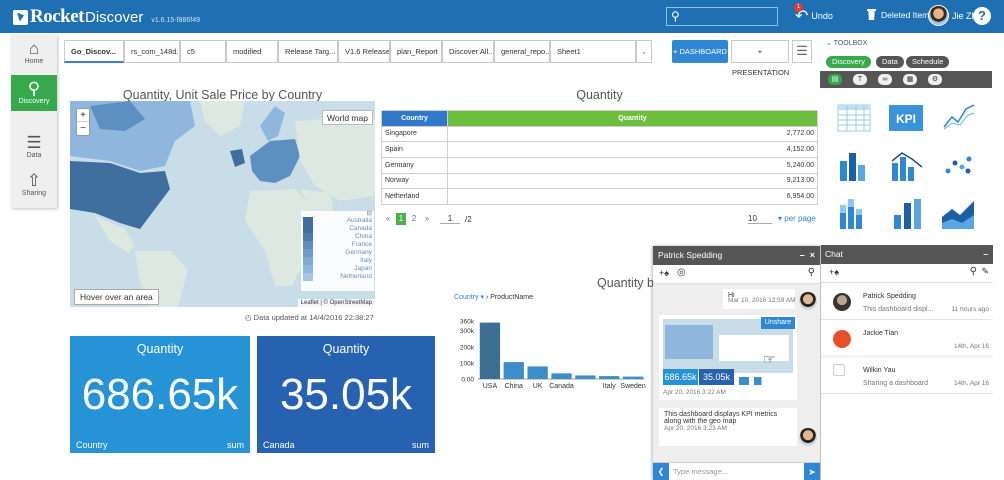  I want to click on send-icon: ➤, so click(812, 471).